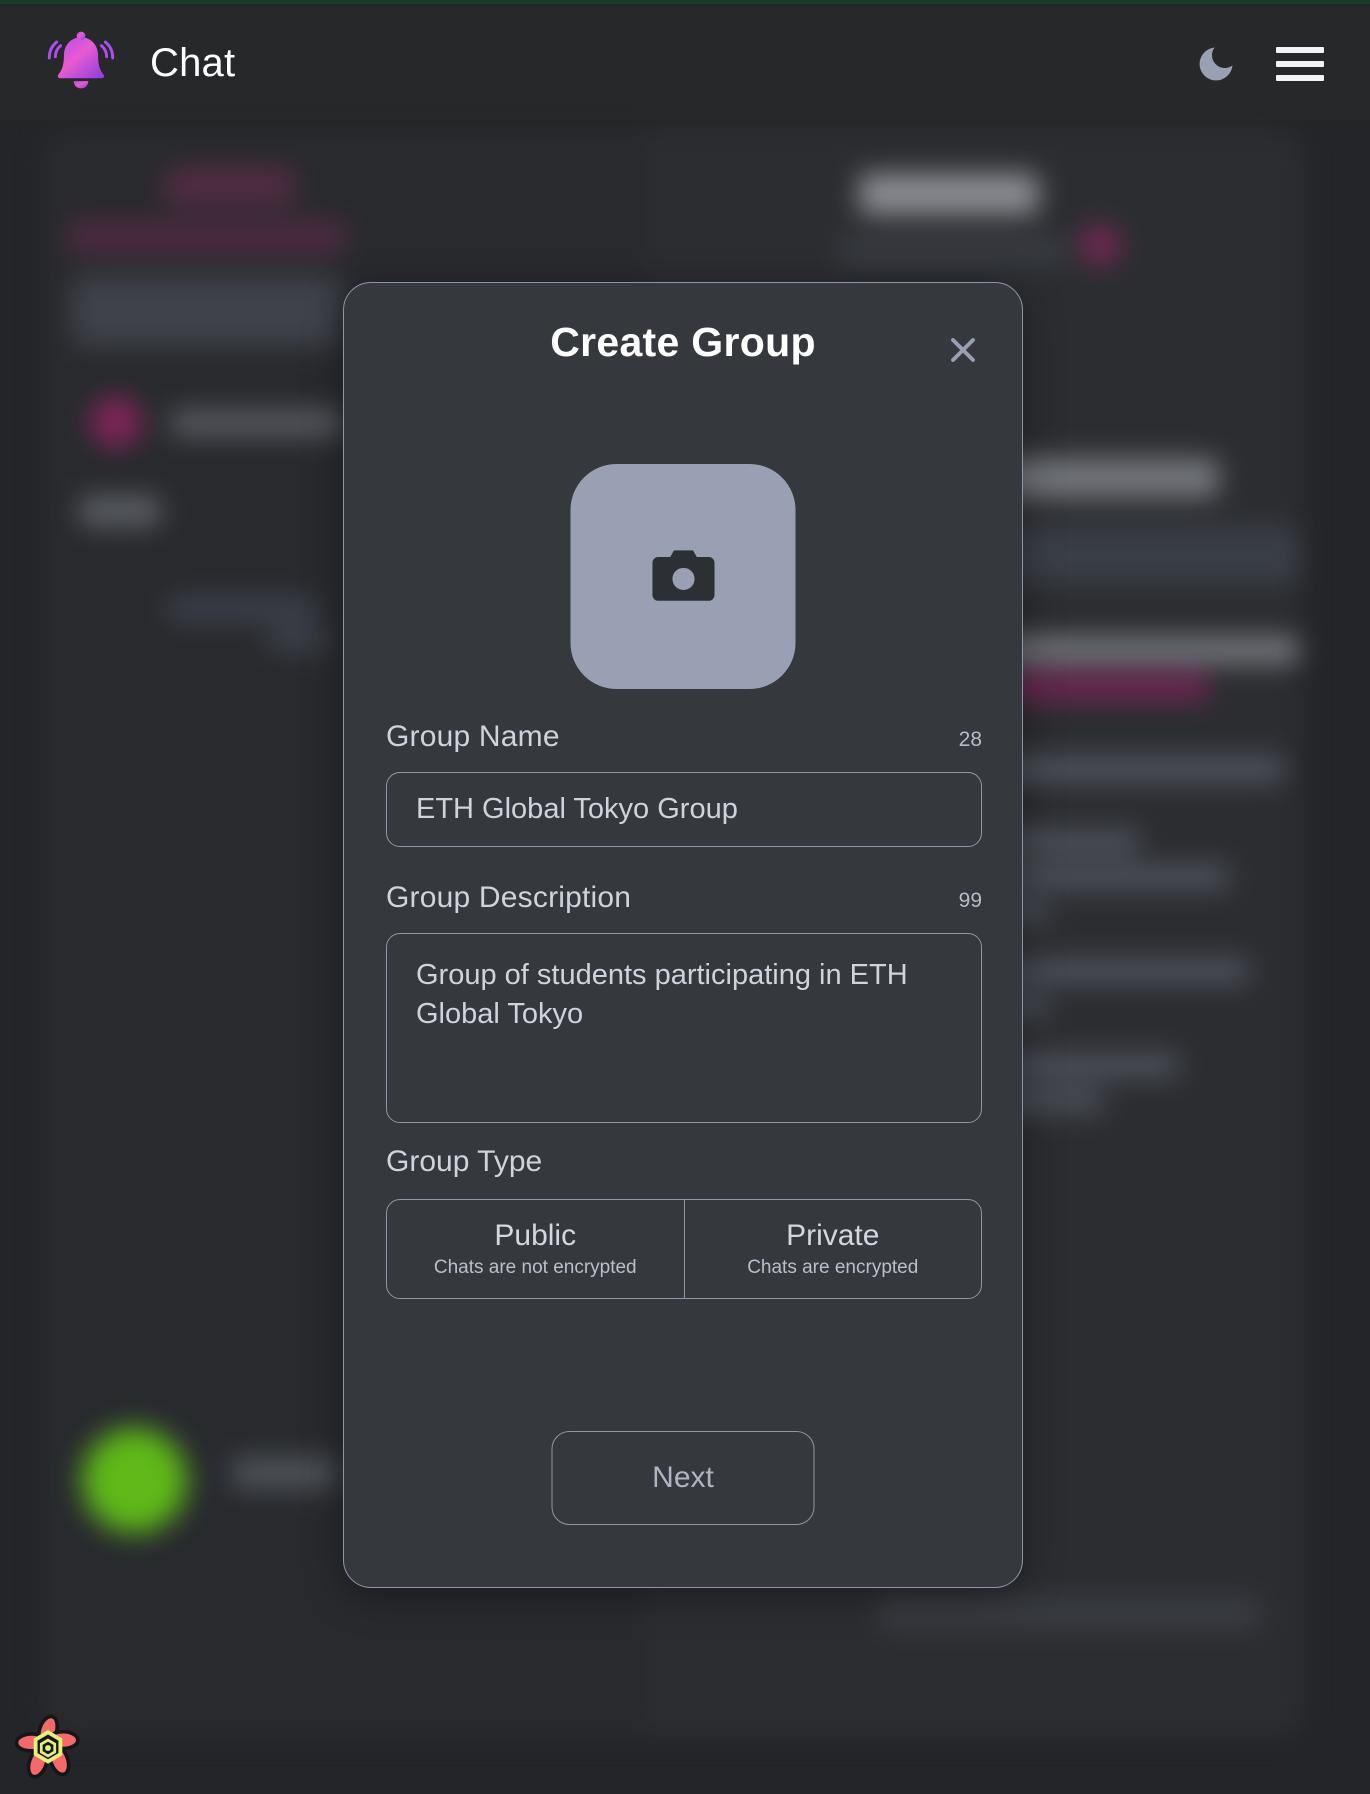  Describe the element at coordinates (1300, 63) in the screenshot. I see `hamburger-menu-icon` at that location.